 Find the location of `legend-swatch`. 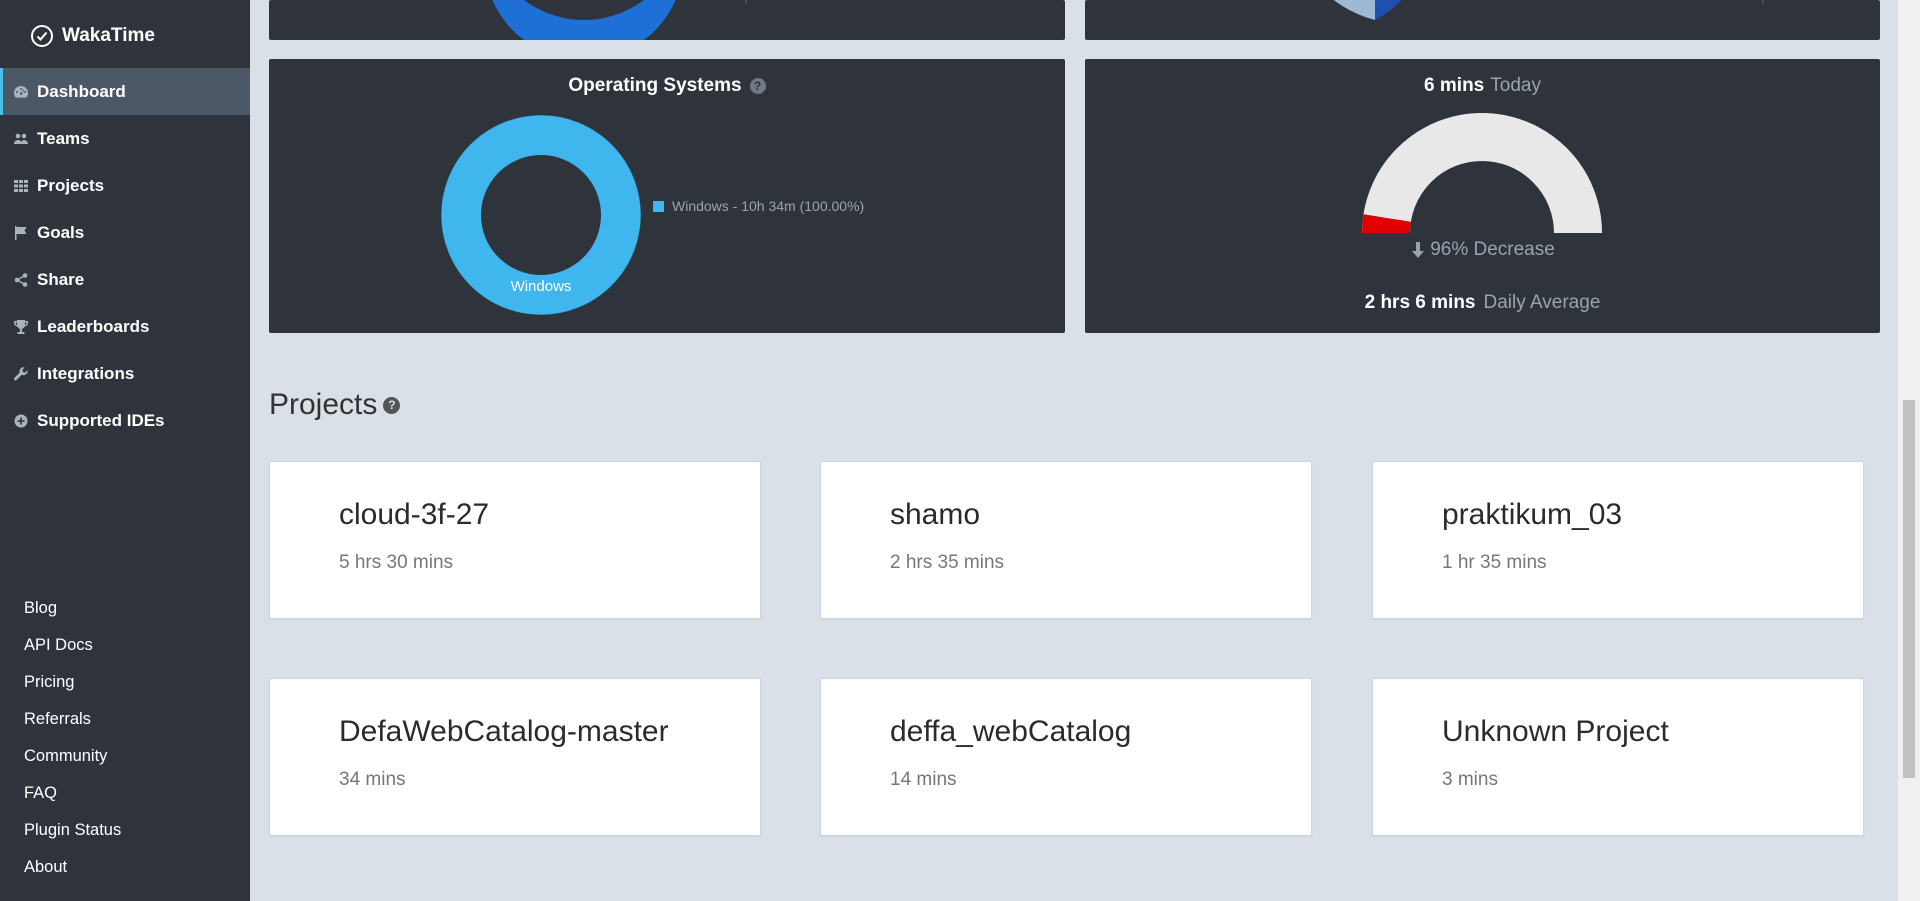

legend-swatch is located at coordinates (658, 206).